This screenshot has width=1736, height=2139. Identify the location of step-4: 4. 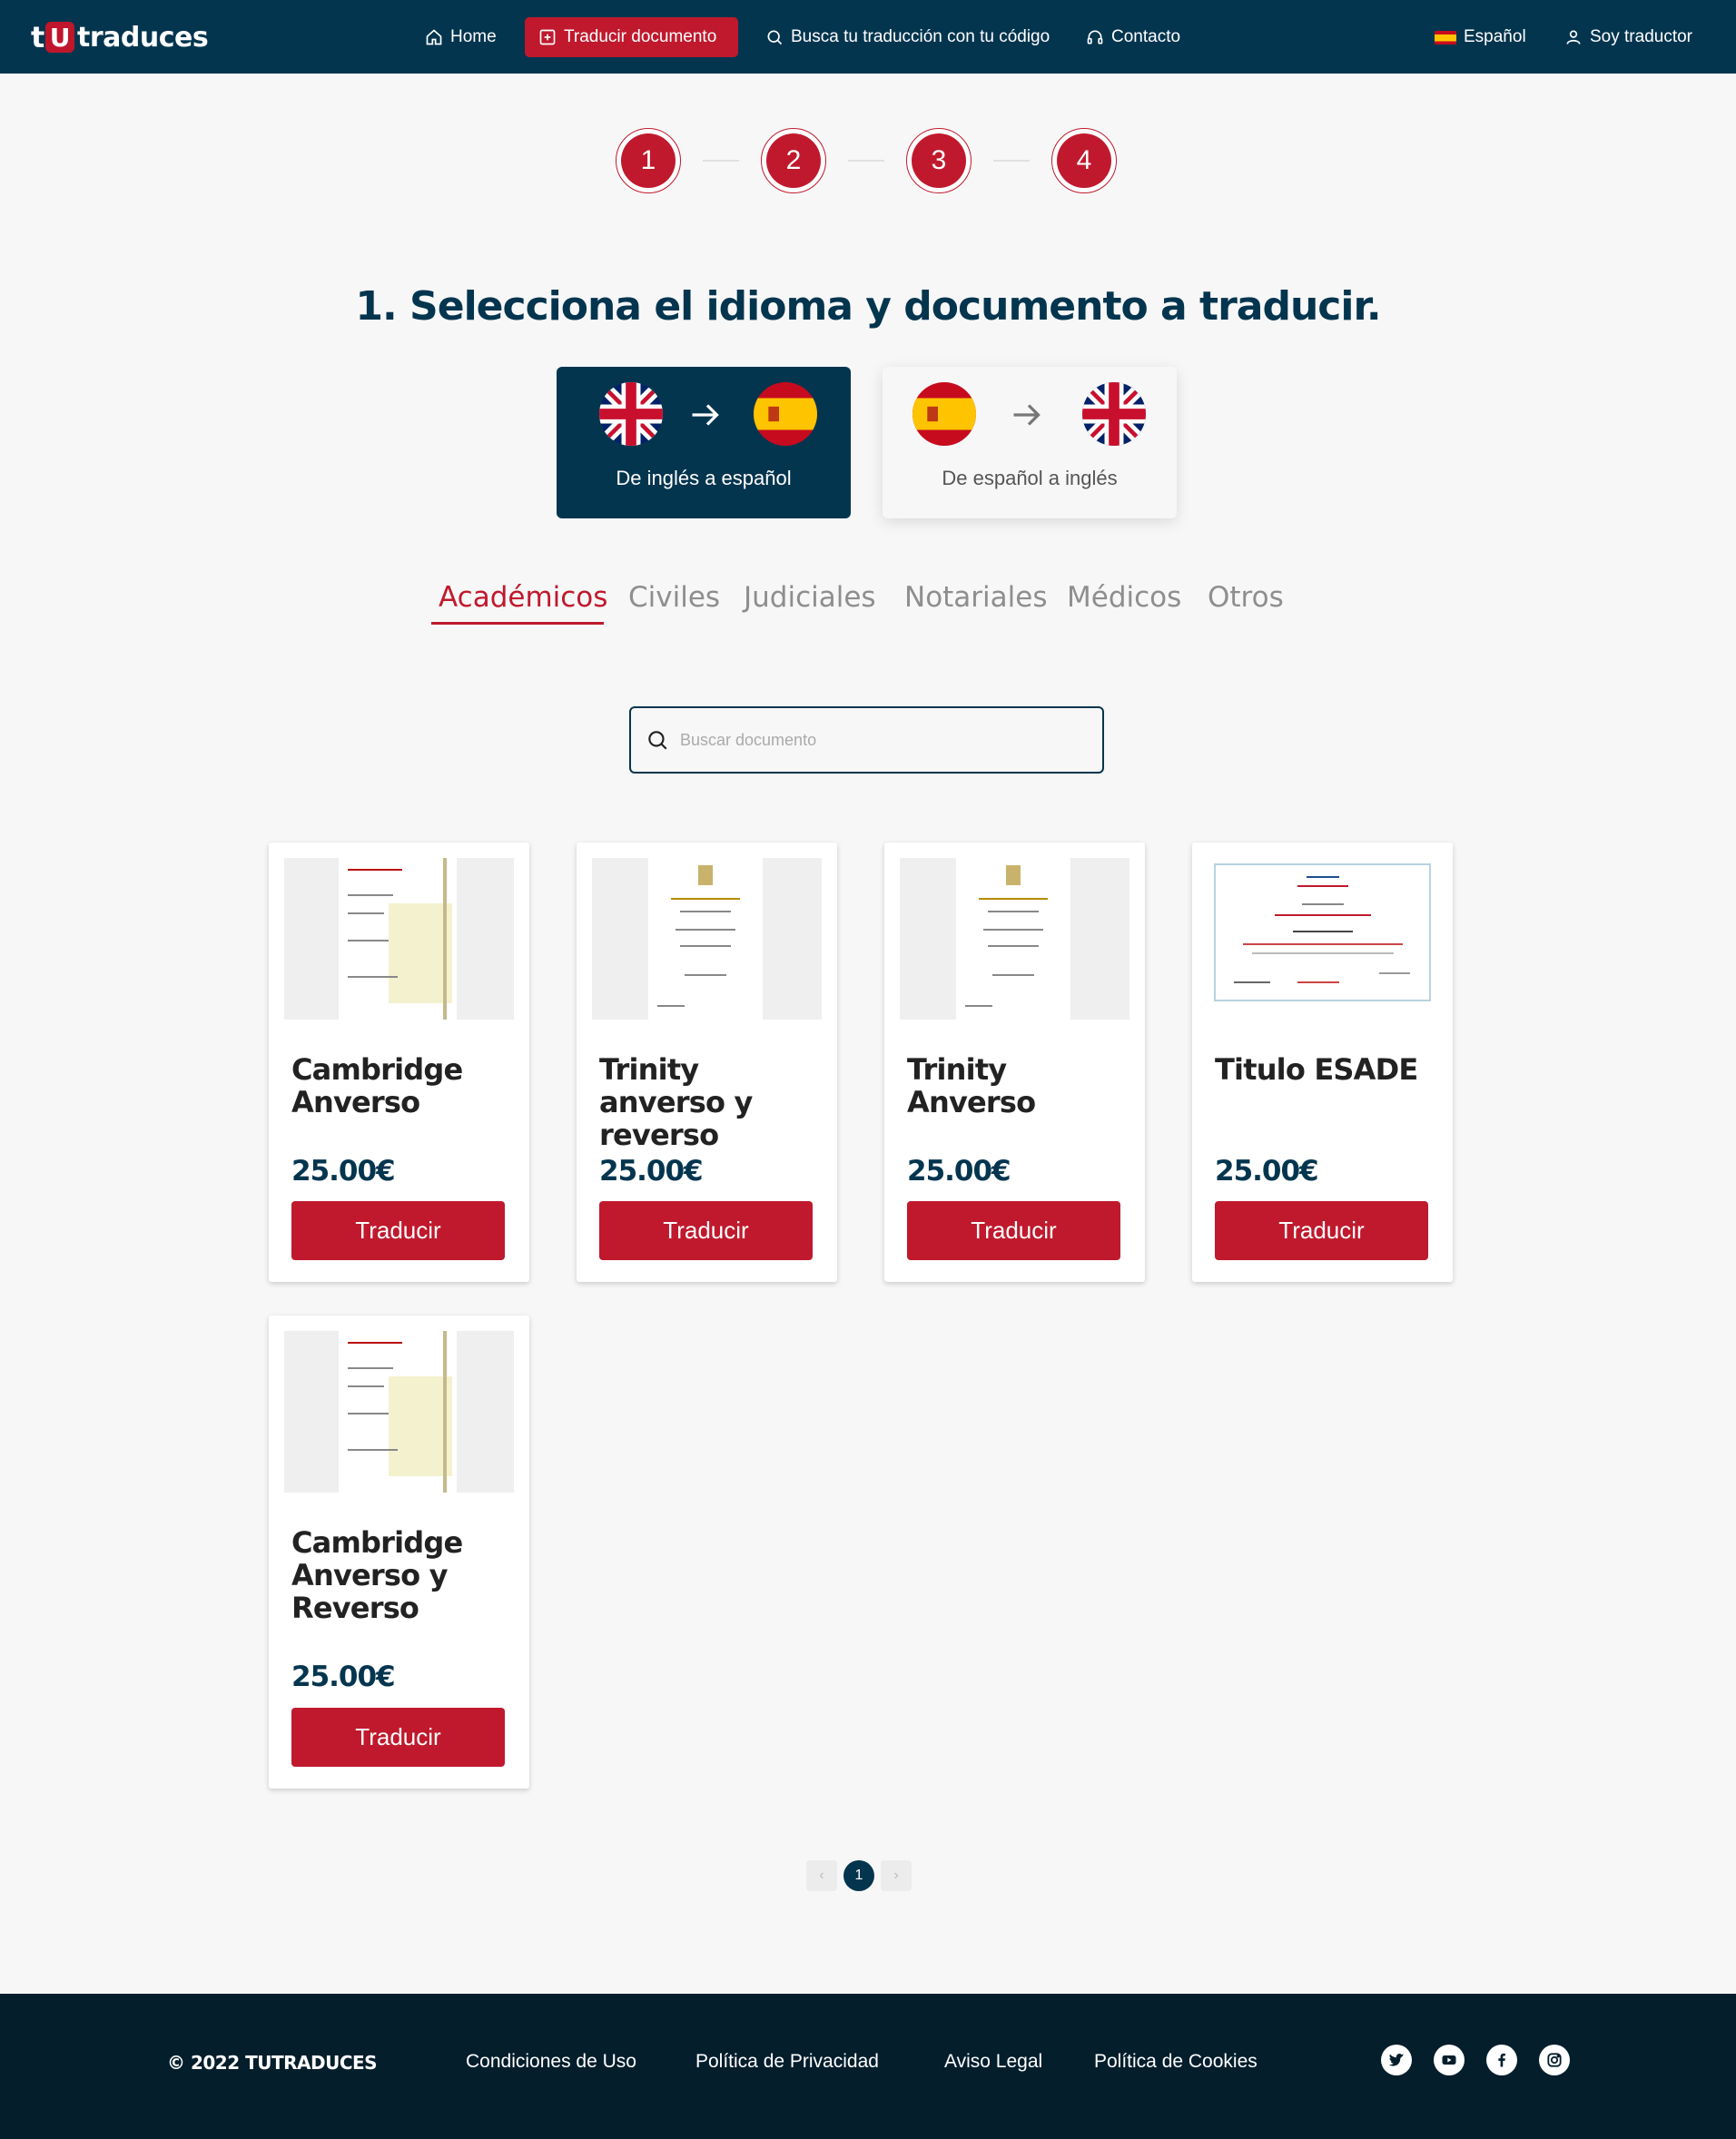
(1084, 161).